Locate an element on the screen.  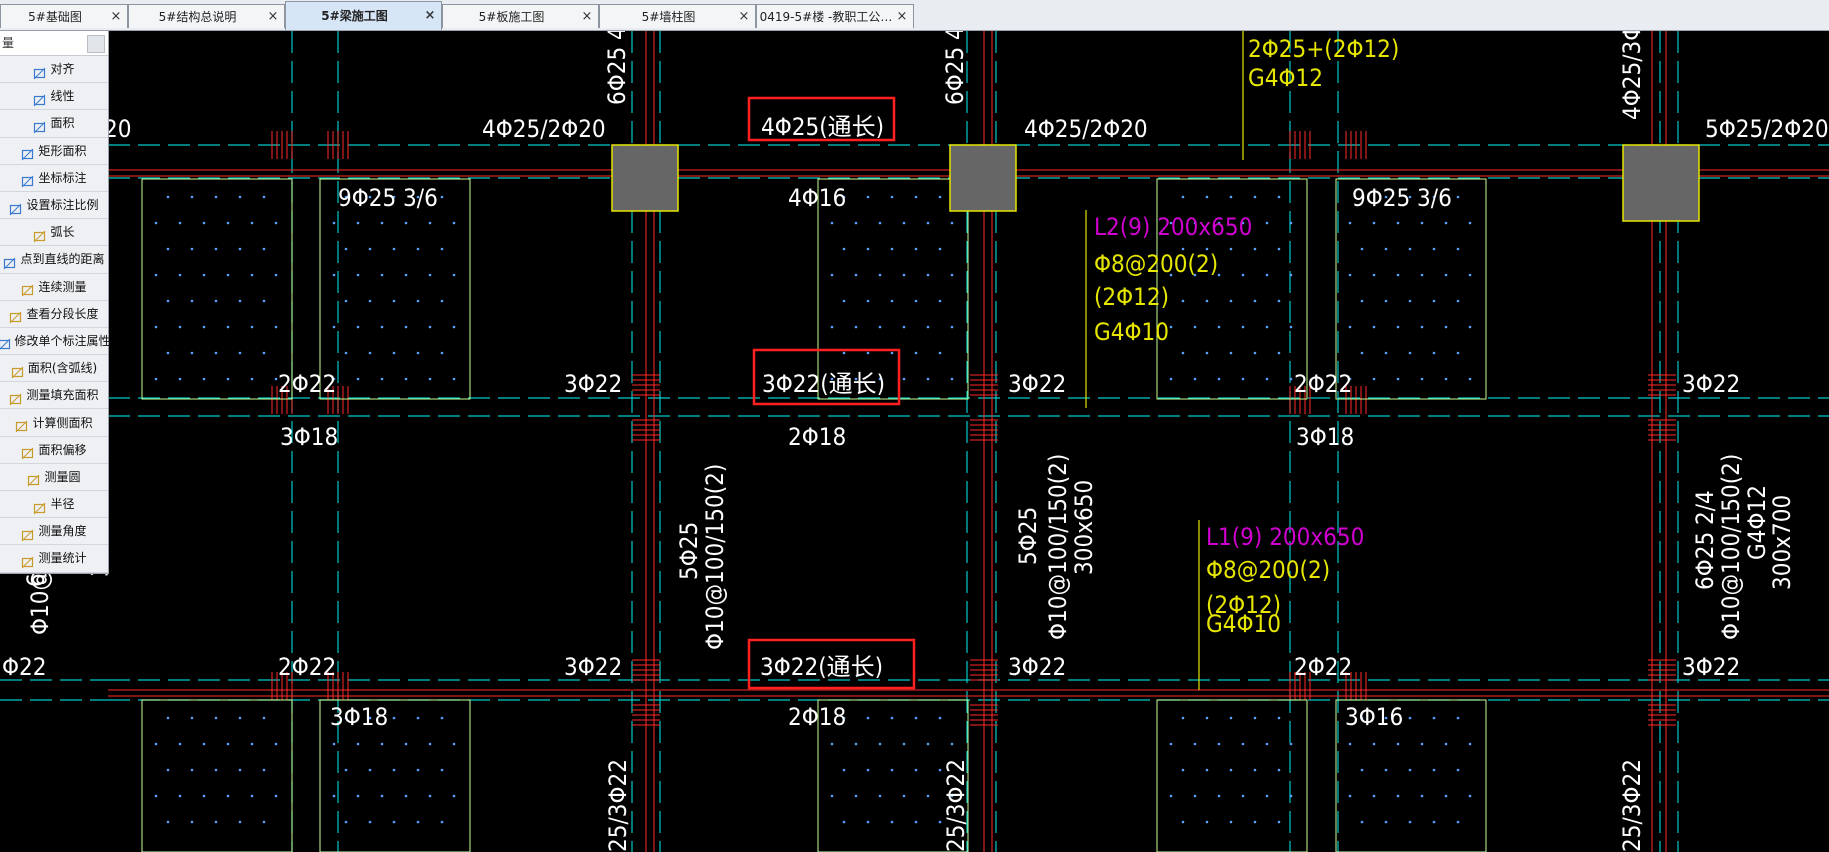
tool-side-area: 计算侧面积 is located at coordinates (54, 423).